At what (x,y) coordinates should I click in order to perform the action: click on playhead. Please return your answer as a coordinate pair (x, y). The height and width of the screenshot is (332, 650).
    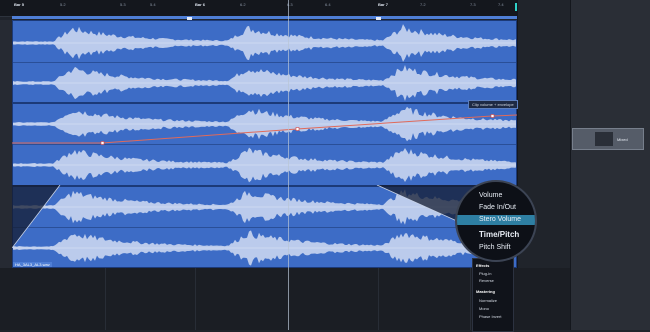
    Looking at the image, I should click on (288, 165).